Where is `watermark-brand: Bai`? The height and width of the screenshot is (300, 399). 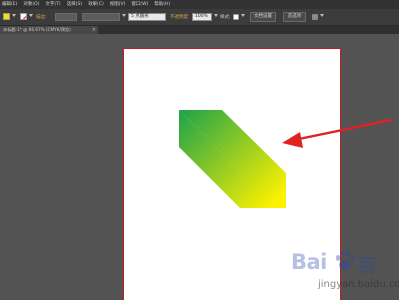
watermark-brand: Bai is located at coordinates (309, 262).